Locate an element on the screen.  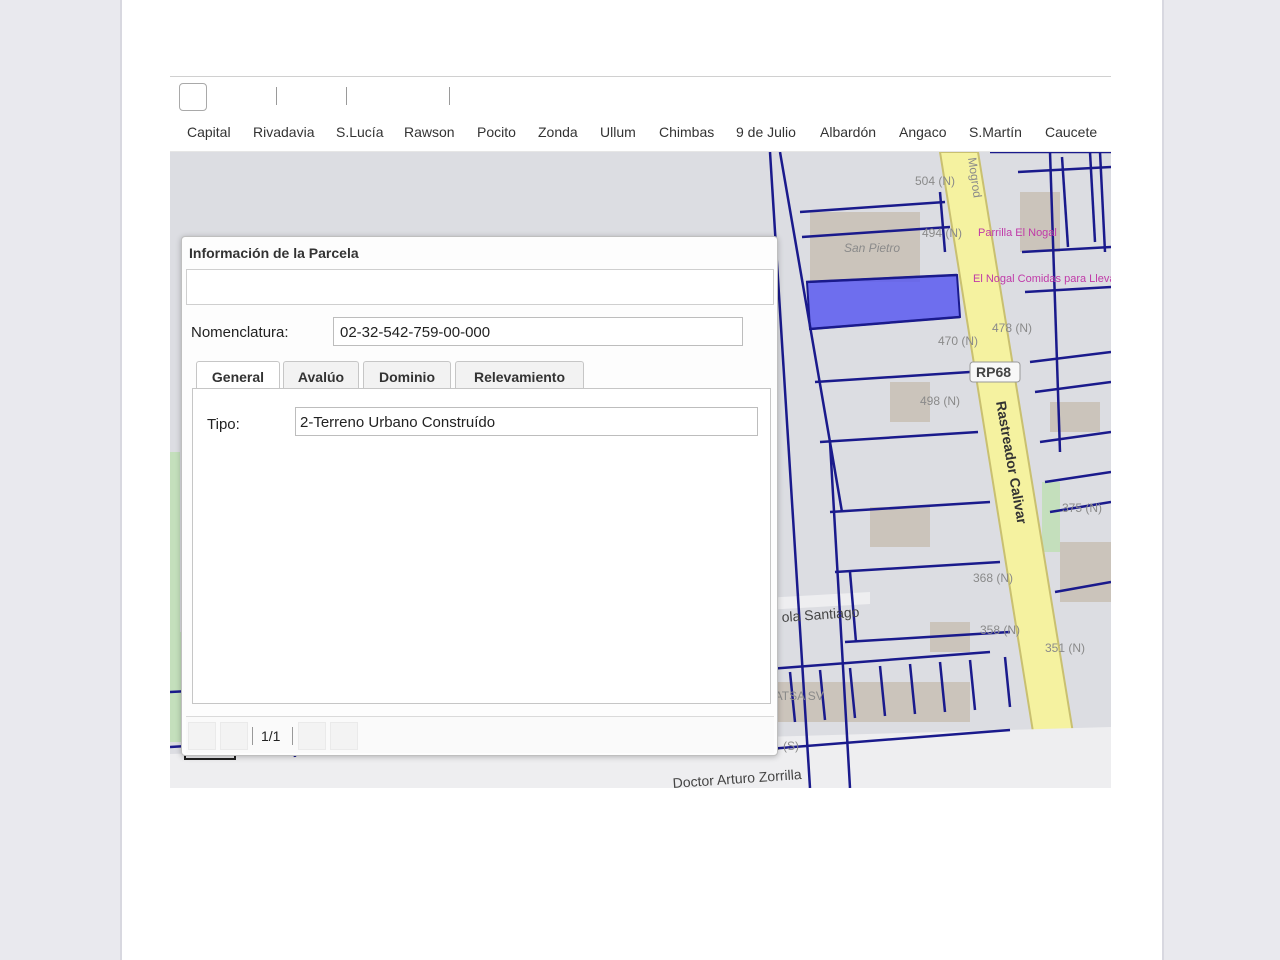
map-label-375: 375 (N) is located at coordinates (1082, 508).